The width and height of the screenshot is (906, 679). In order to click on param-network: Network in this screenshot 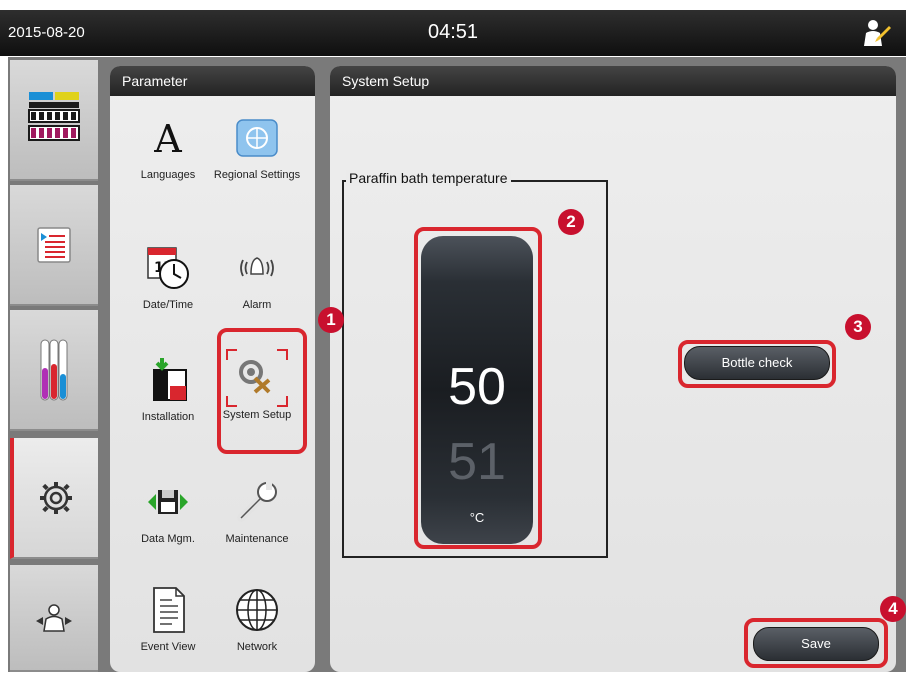, I will do `click(257, 620)`.